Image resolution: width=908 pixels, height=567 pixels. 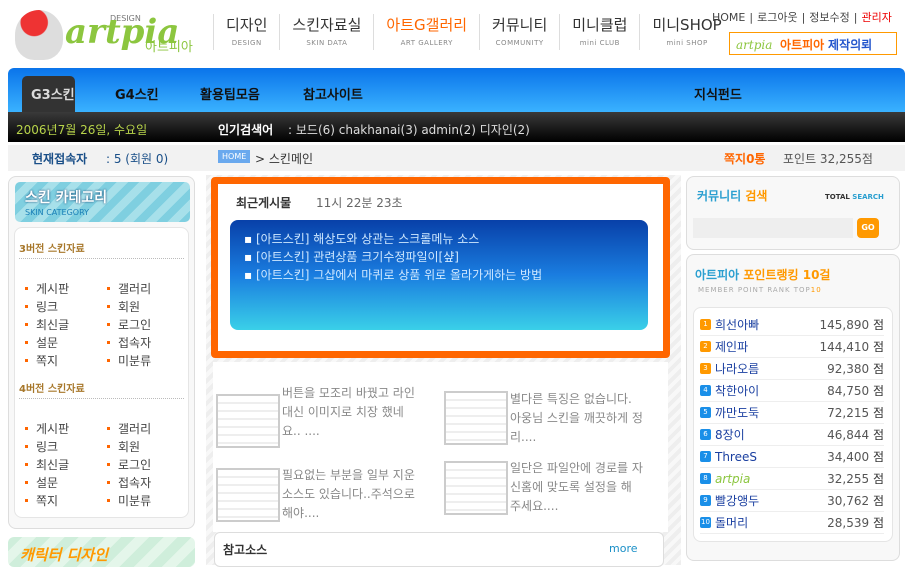 I want to click on section-title: 3버전 스킨자료, so click(x=52, y=249).